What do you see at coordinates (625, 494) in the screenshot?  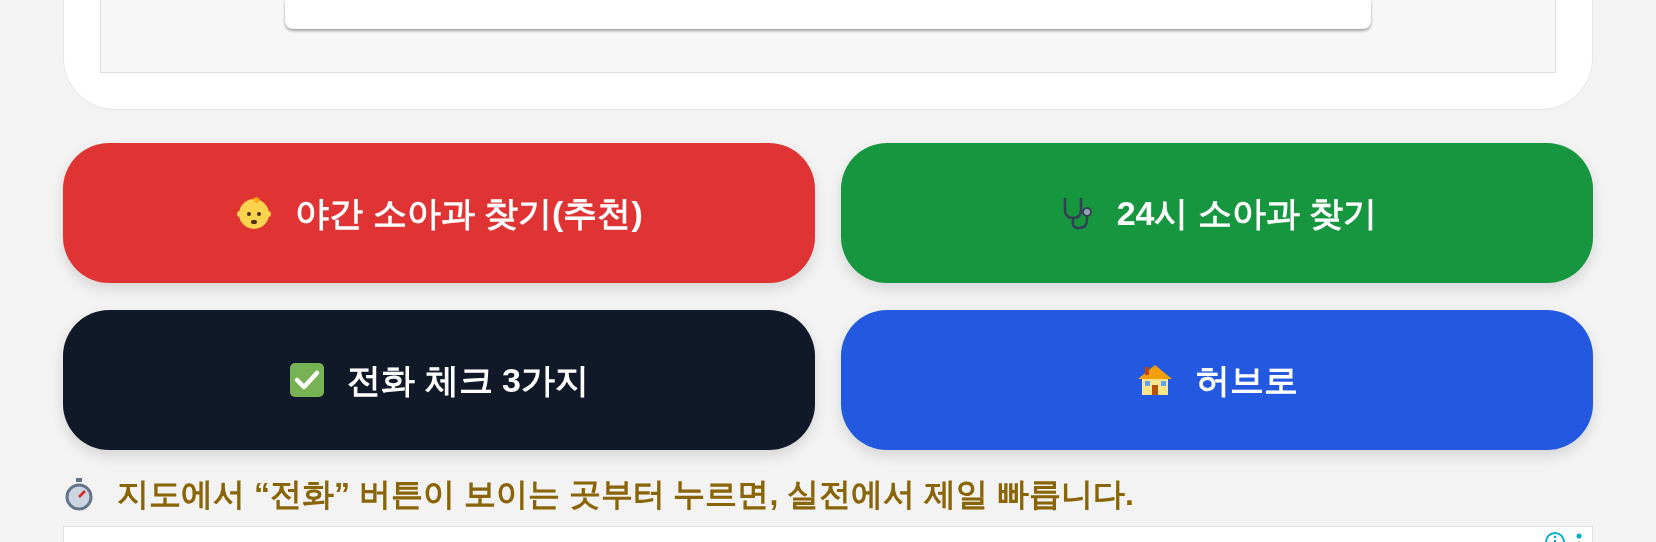 I see `tip-text: 지도에서 “전화” 버튼이 보이는 곳부터 누르면, 실전에서 제일 빠릅니다.` at bounding box center [625, 494].